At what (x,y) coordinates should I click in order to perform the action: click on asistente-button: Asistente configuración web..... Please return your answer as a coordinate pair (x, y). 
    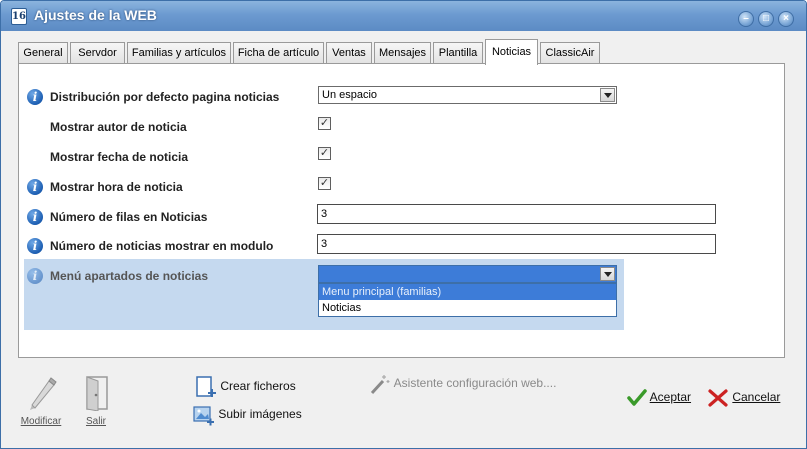
    Looking at the image, I should click on (462, 384).